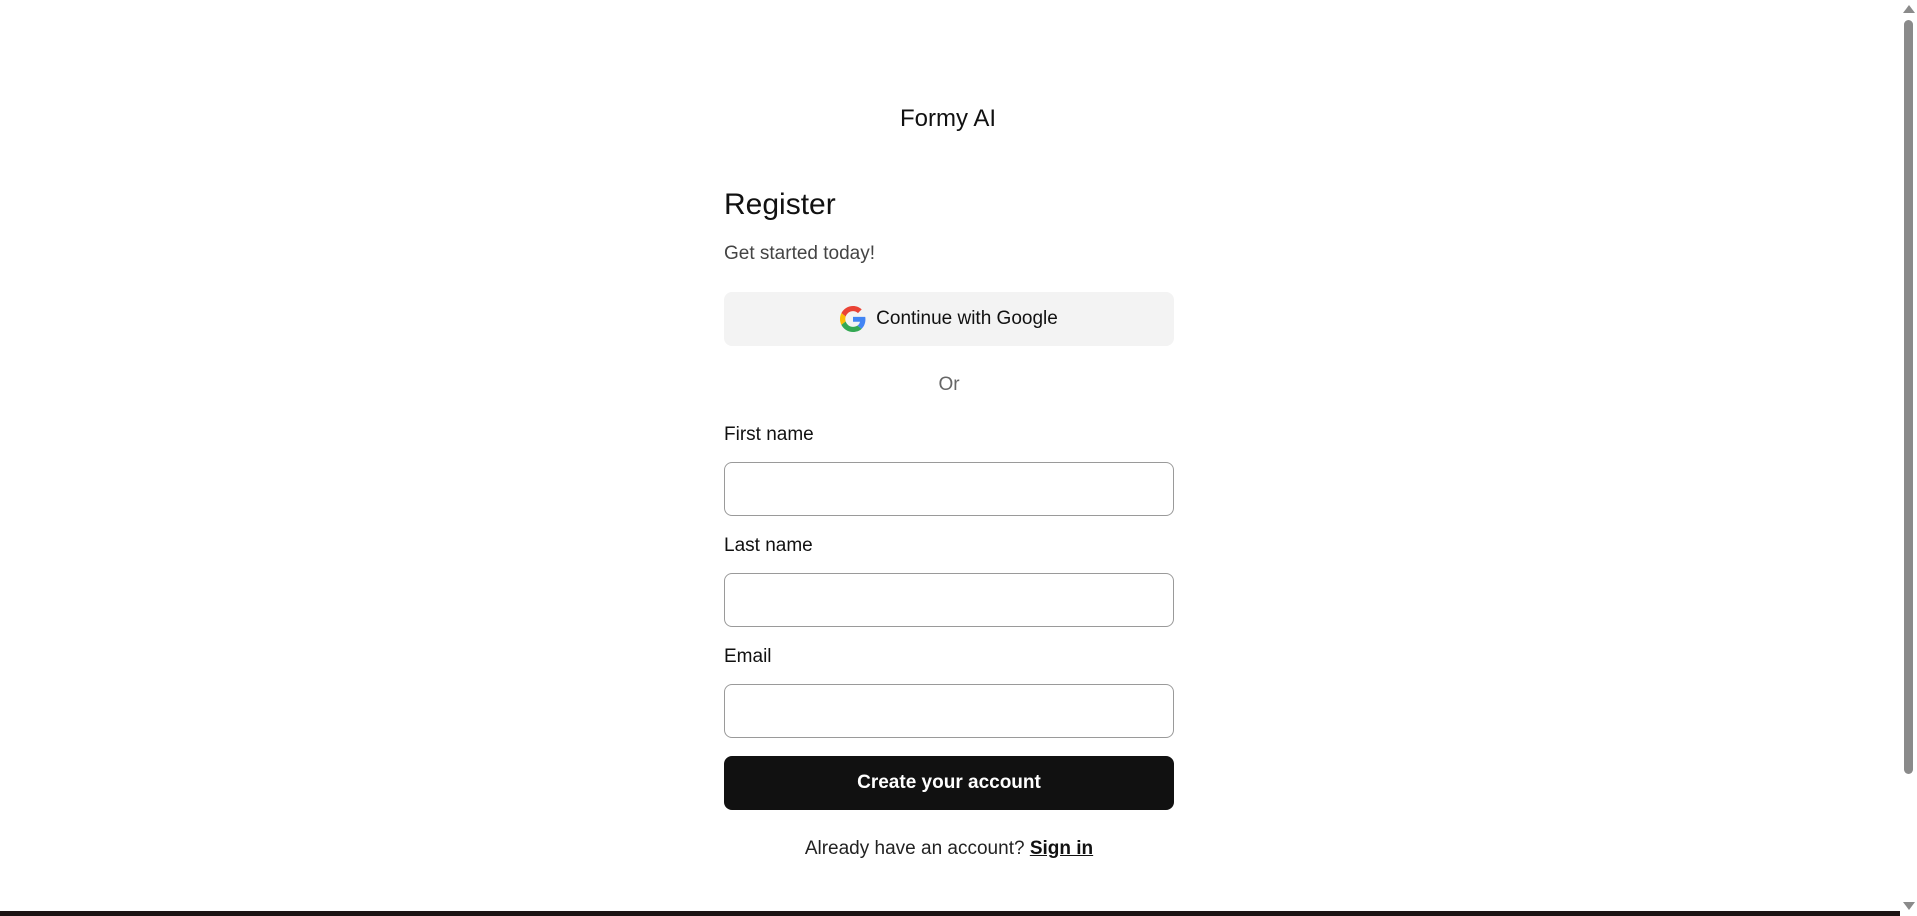  What do you see at coordinates (947, 118) in the screenshot?
I see `brand-title: Formy AI` at bounding box center [947, 118].